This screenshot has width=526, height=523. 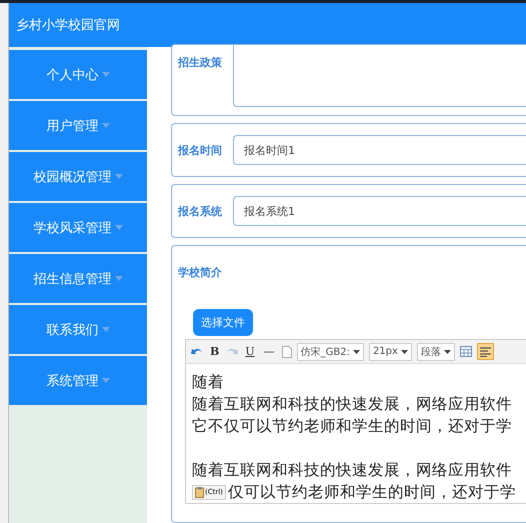 I want to click on bold-button: B, so click(x=215, y=351).